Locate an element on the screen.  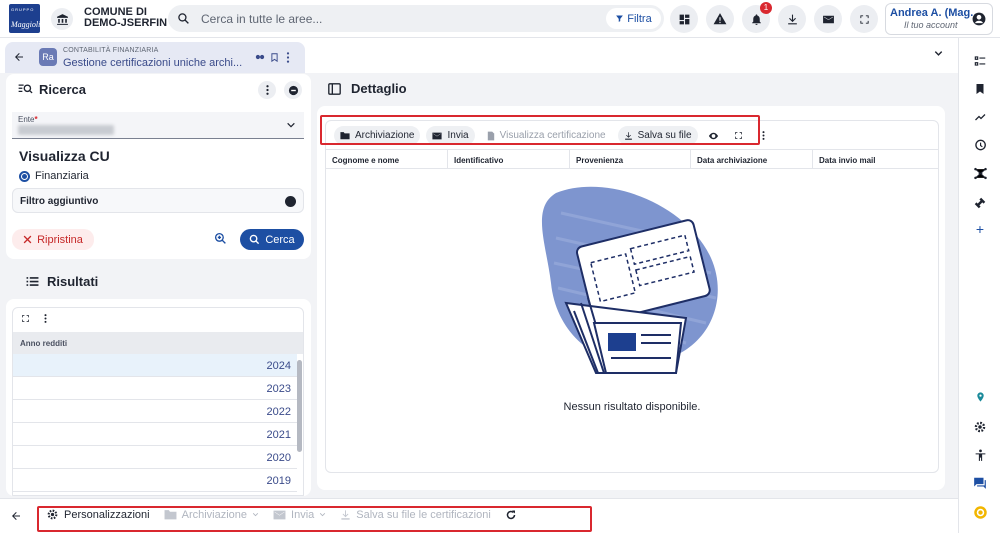
fullscreen-button is located at coordinates (864, 19).